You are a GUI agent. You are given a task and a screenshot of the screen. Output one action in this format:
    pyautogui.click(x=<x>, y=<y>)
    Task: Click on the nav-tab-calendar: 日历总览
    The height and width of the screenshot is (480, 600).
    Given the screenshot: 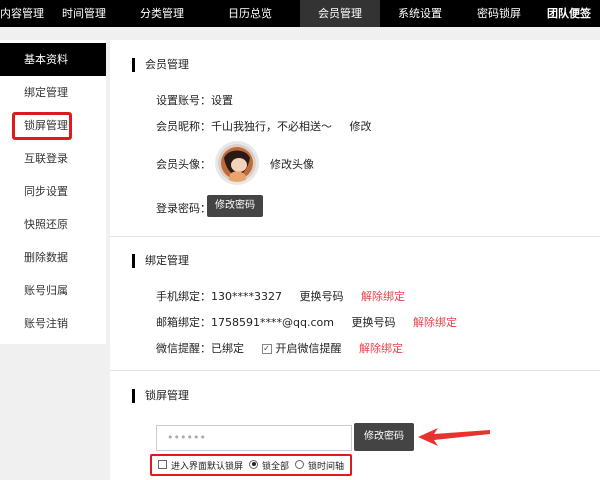 What is the action you would take?
    pyautogui.click(x=250, y=13)
    